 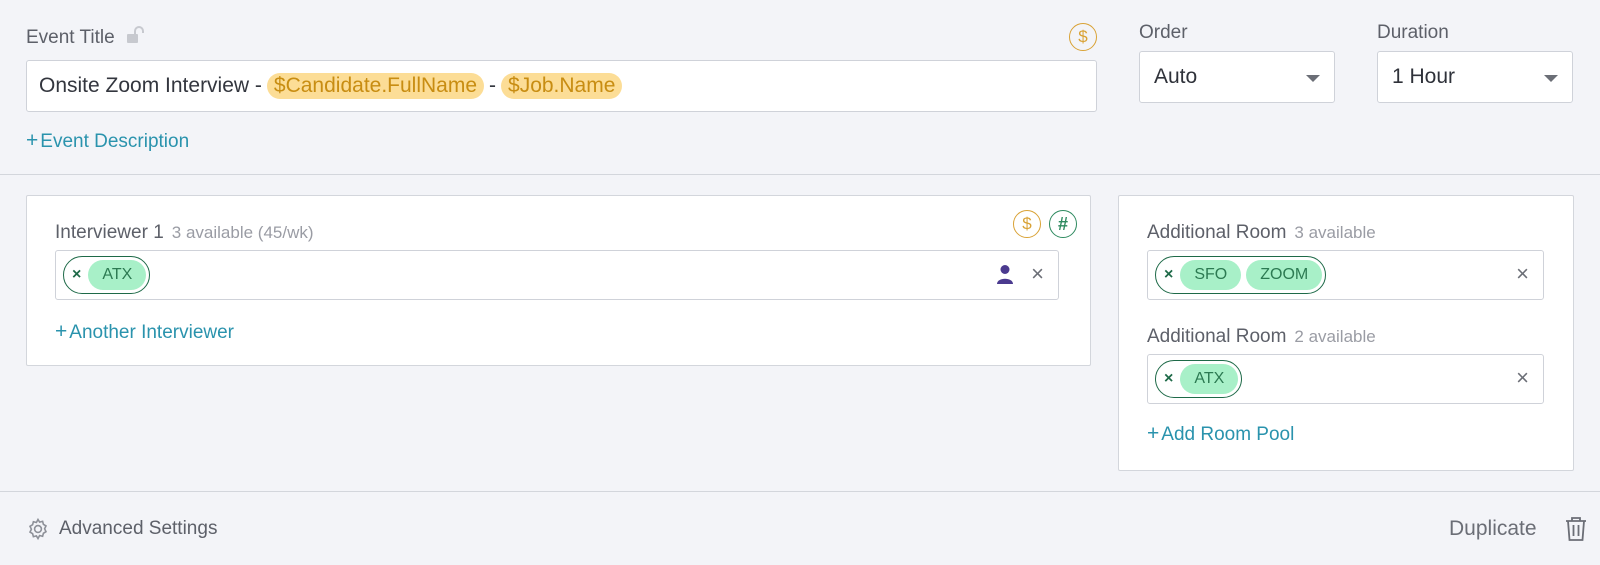 I want to click on title-prefix-text: Onsite Zoom Interview -, so click(x=150, y=85).